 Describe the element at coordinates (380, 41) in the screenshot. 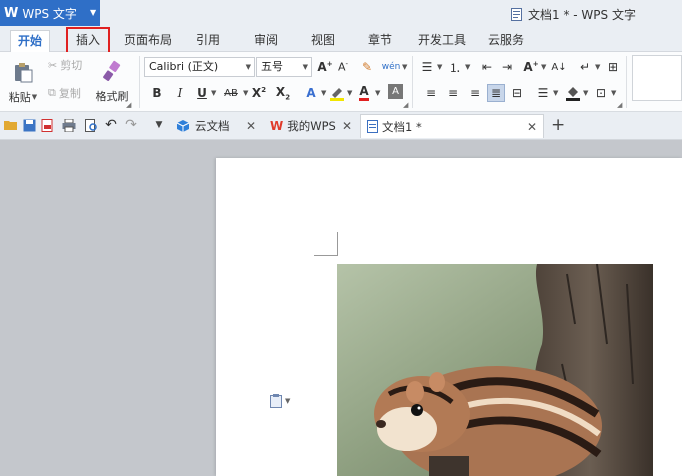

I see `tab-chapter: 章节` at that location.